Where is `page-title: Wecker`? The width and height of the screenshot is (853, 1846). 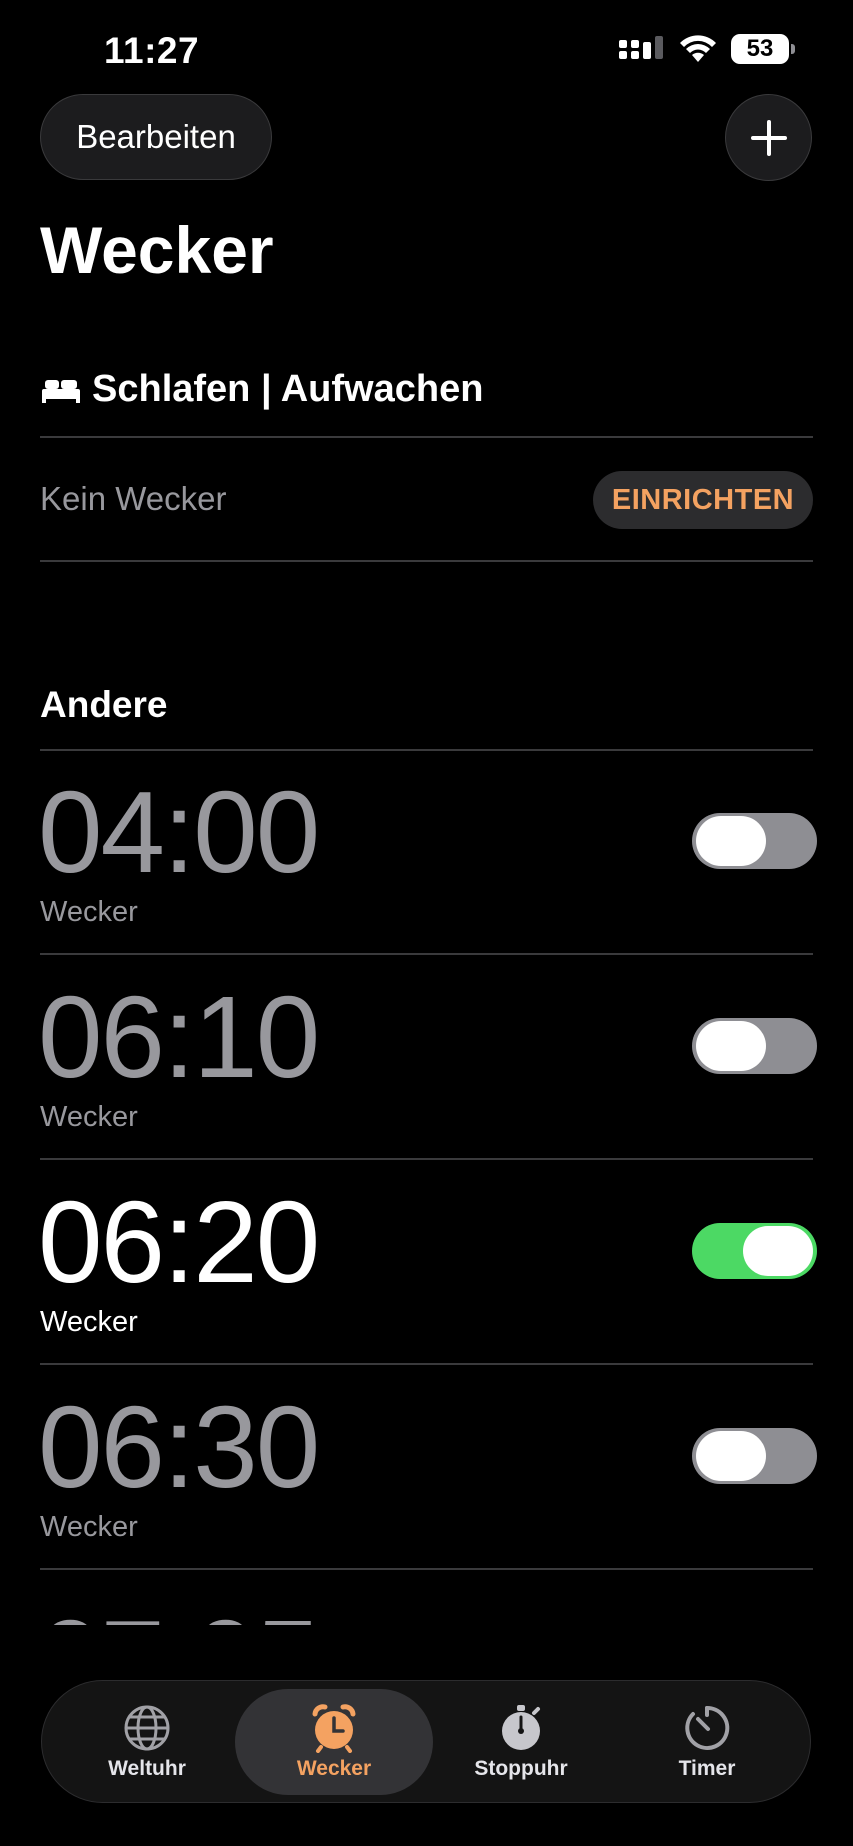
page-title: Wecker is located at coordinates (157, 250).